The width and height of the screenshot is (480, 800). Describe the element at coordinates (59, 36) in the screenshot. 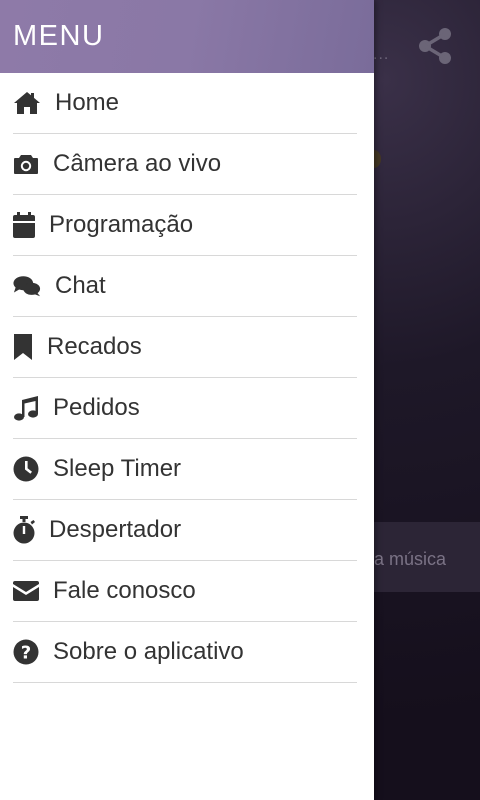

I see `drawer-title: MENU` at that location.